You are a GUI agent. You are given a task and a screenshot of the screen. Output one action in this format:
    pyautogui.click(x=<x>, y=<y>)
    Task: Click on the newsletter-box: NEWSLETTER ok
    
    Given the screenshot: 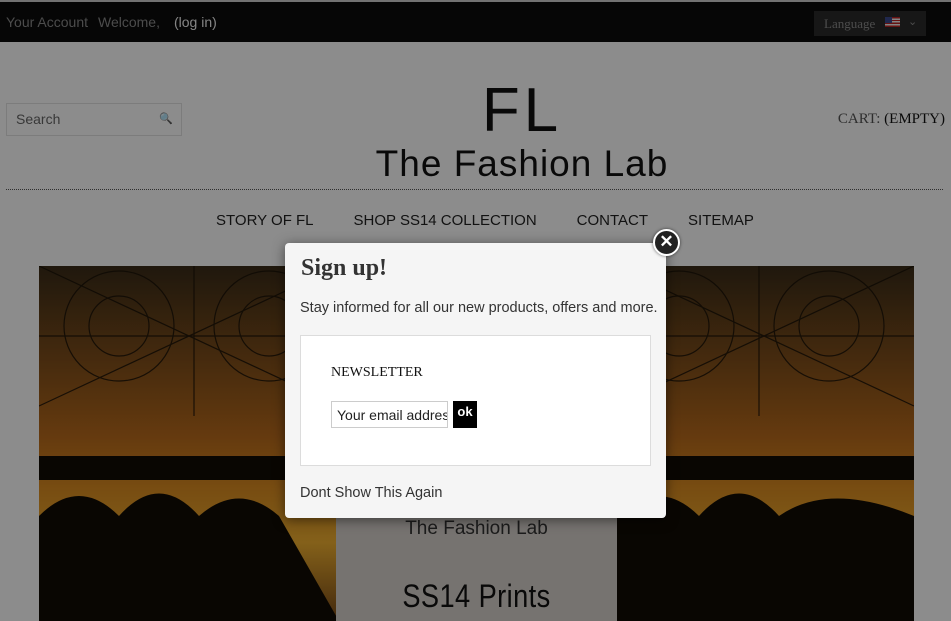 What is the action you would take?
    pyautogui.click(x=475, y=400)
    